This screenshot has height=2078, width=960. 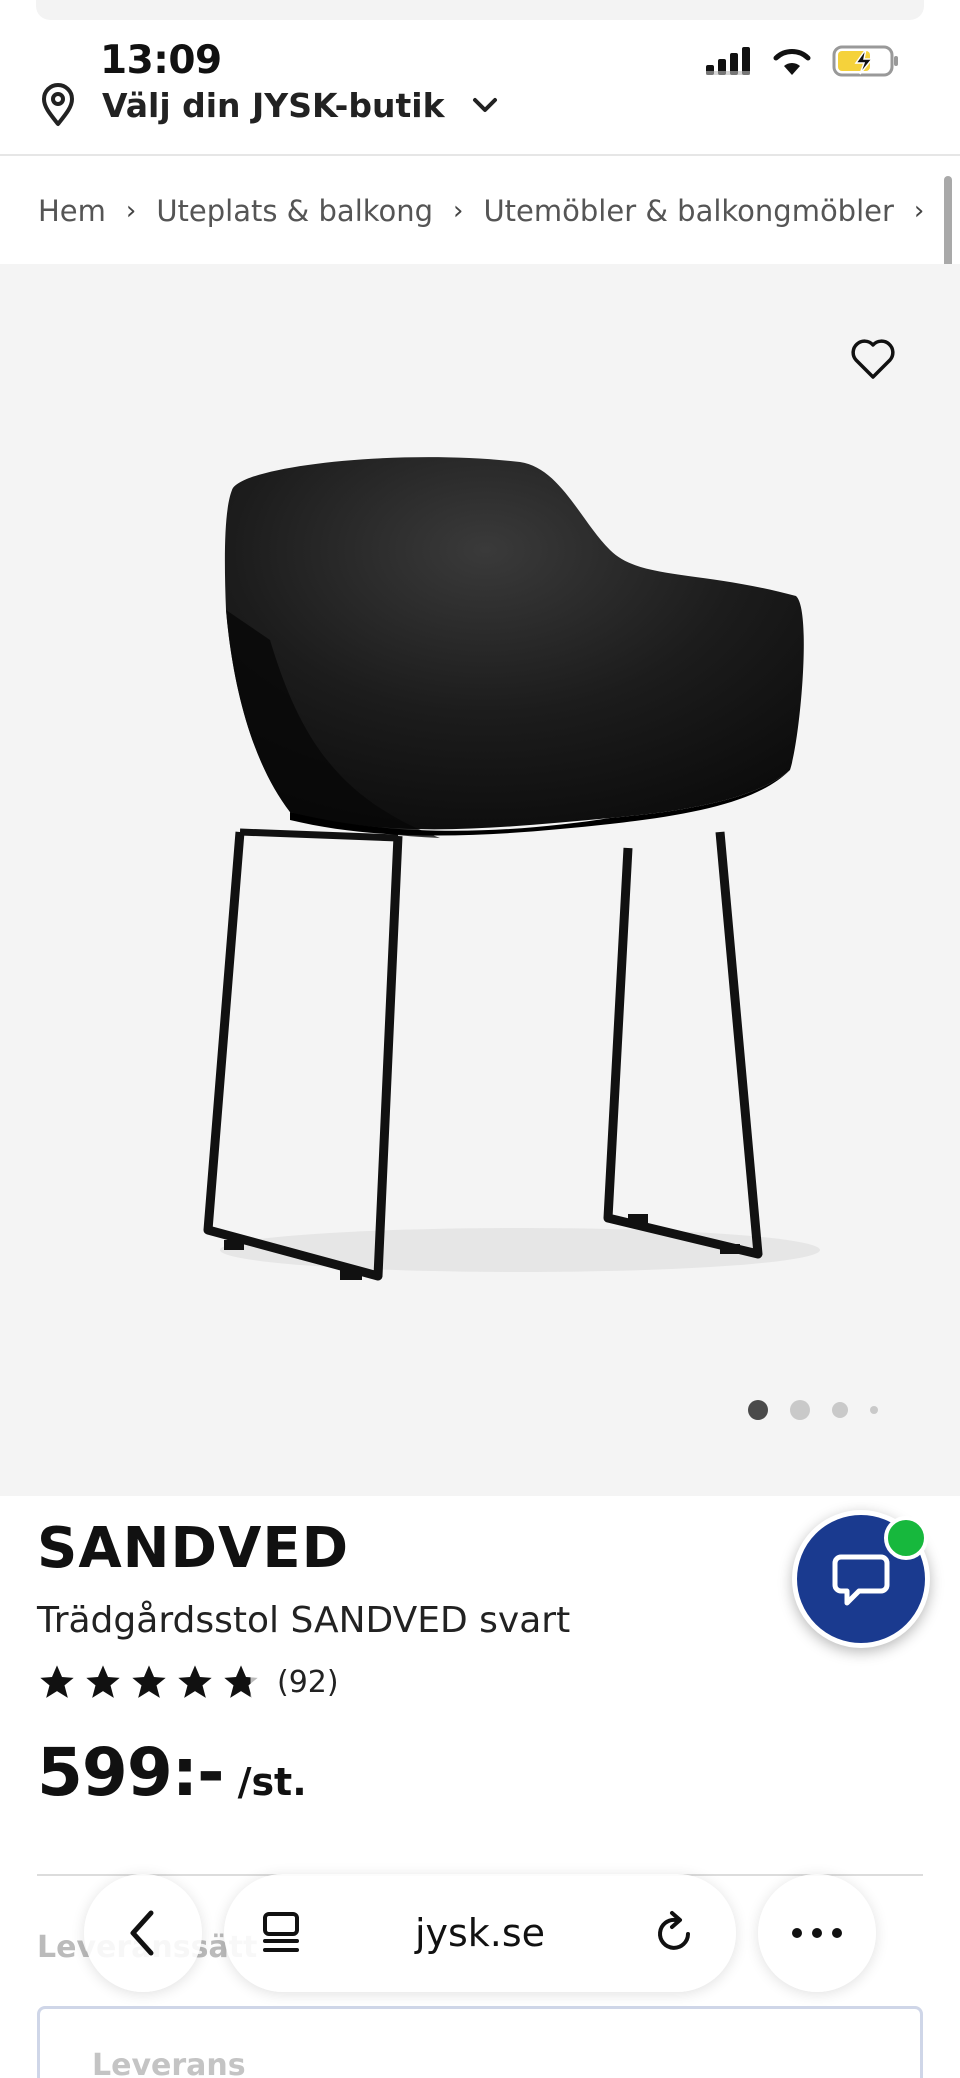 What do you see at coordinates (861, 1580) in the screenshot?
I see `chat-bubble-icon` at bounding box center [861, 1580].